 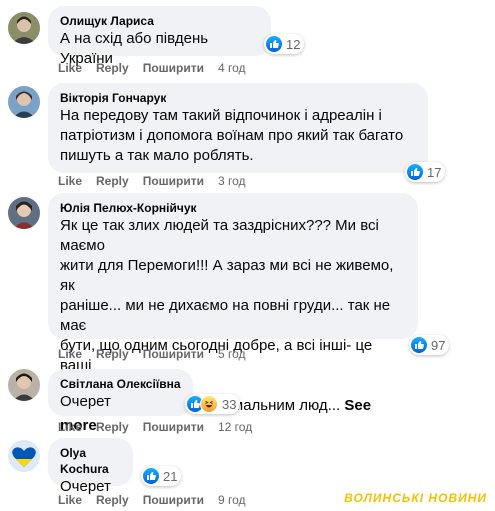 What do you see at coordinates (238, 98) in the screenshot?
I see `comment-author: Вікторія Гончарук` at bounding box center [238, 98].